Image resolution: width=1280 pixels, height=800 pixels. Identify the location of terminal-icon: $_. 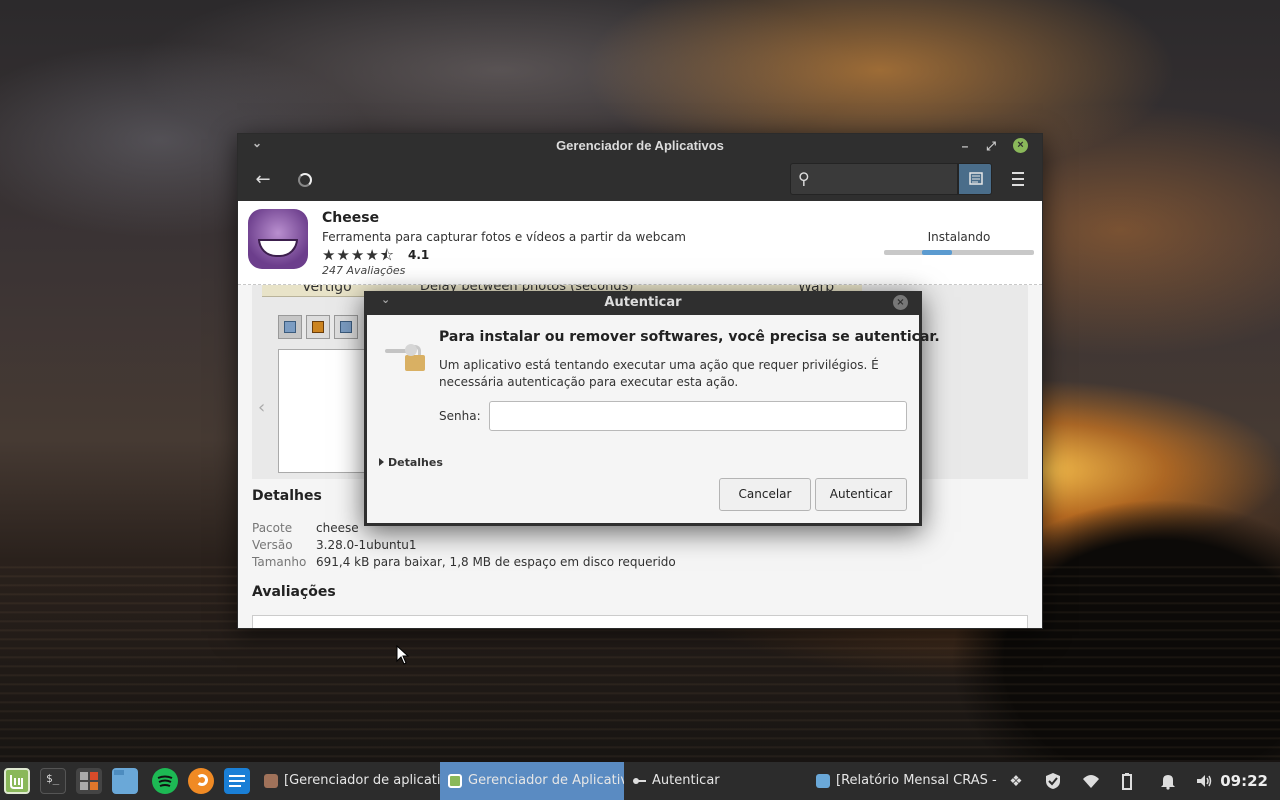
(53, 781).